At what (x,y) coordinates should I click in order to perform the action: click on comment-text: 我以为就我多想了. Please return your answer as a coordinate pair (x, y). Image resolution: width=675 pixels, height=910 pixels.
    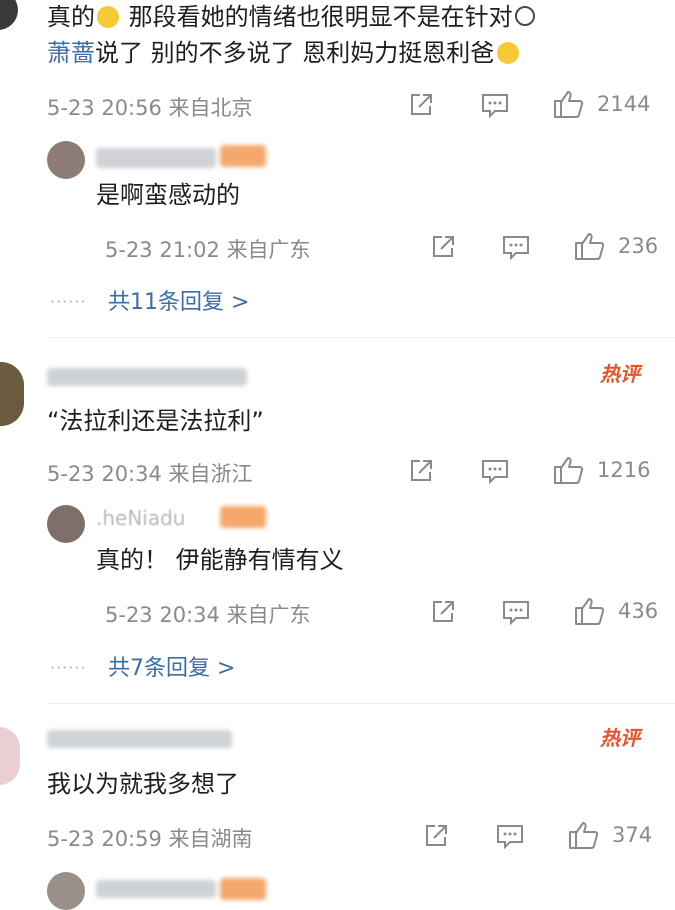
    Looking at the image, I should click on (143, 784).